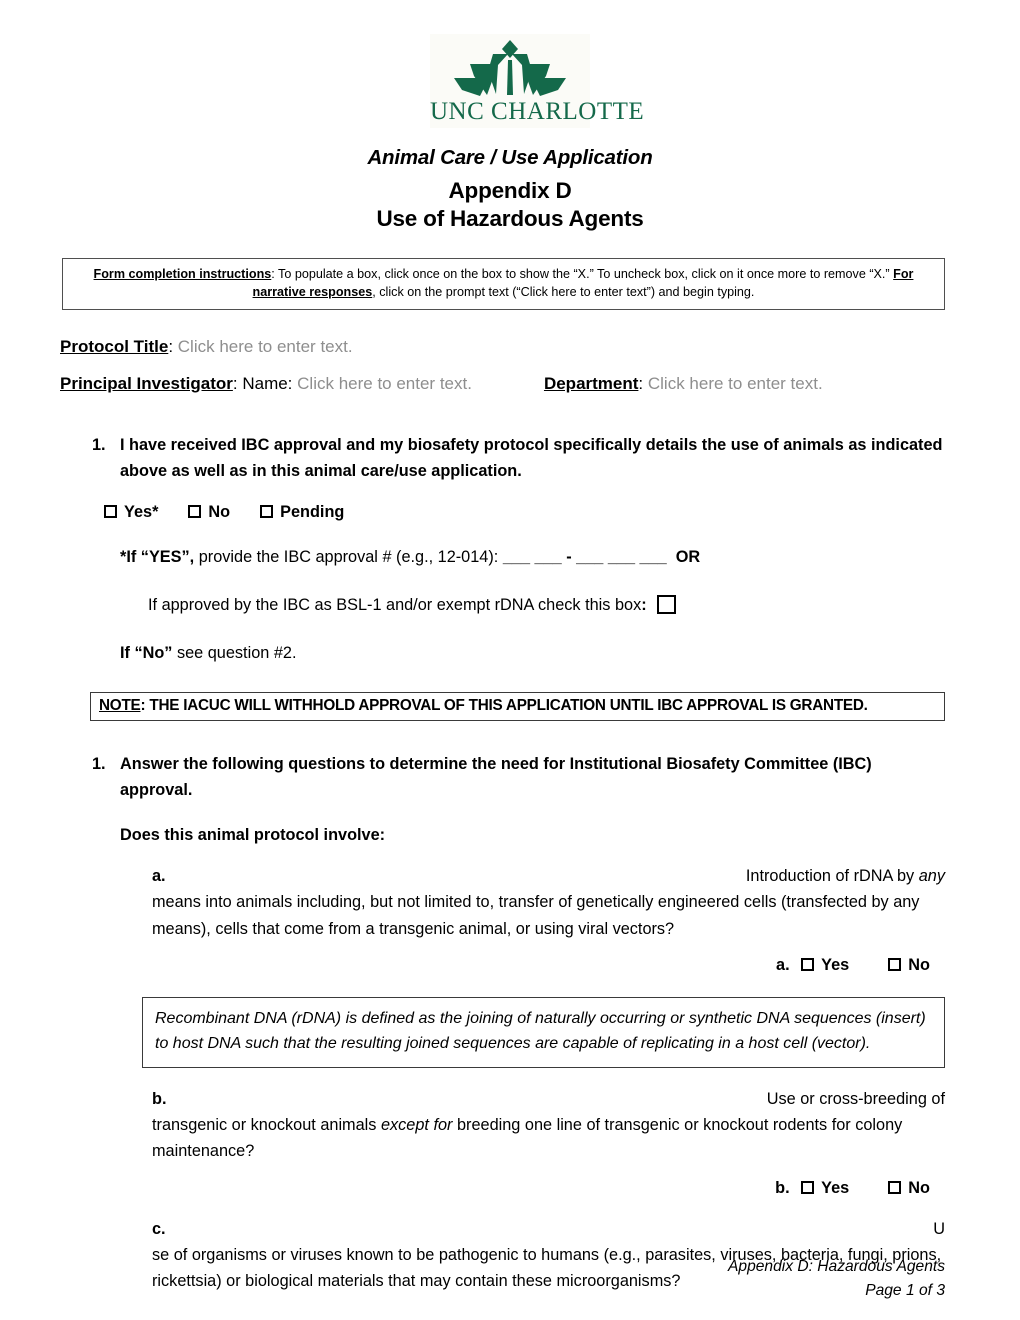 This screenshot has width=1020, height=1320. I want to click on option-pending-label: Pending, so click(312, 511).